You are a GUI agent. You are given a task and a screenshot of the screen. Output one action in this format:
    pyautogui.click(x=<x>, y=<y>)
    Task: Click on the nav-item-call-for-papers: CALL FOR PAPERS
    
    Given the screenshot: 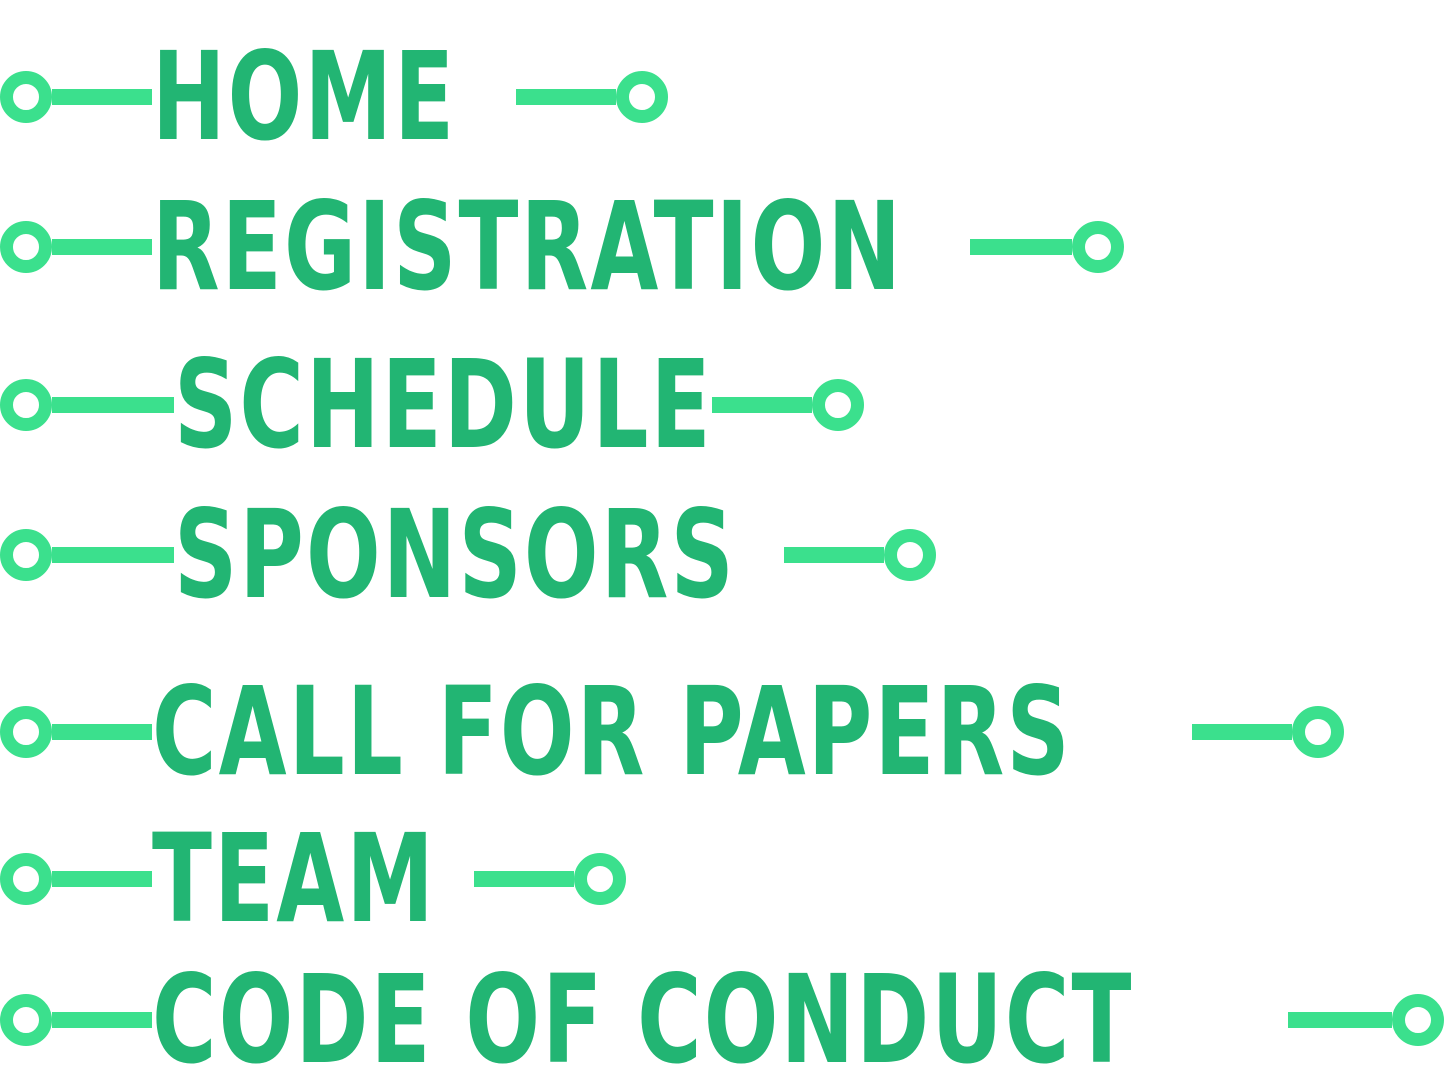 What is the action you would take?
    pyautogui.click(x=672, y=732)
    